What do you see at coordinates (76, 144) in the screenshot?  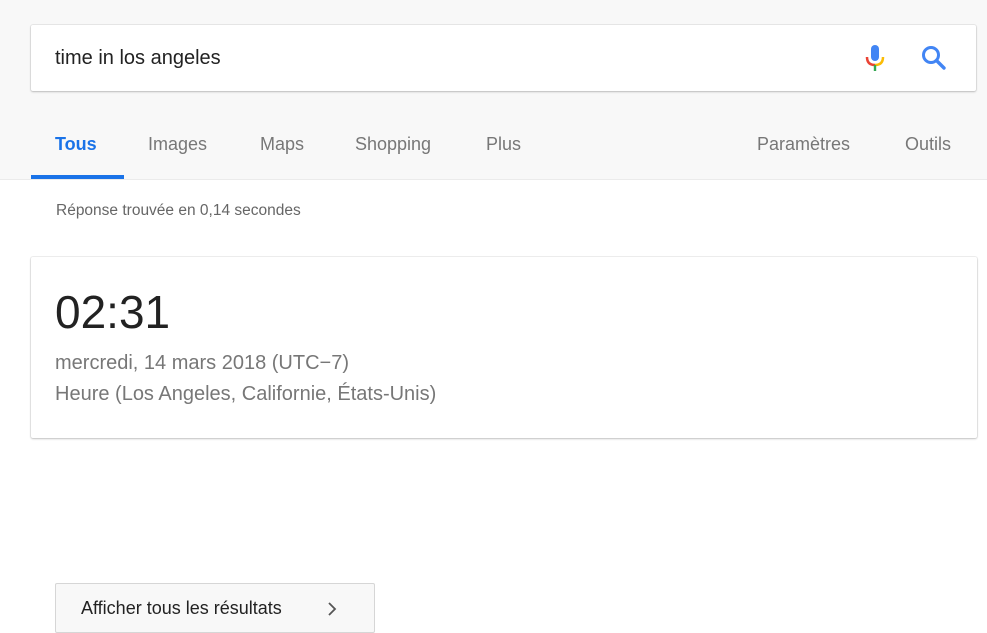 I see `tab-tous: Tous` at bounding box center [76, 144].